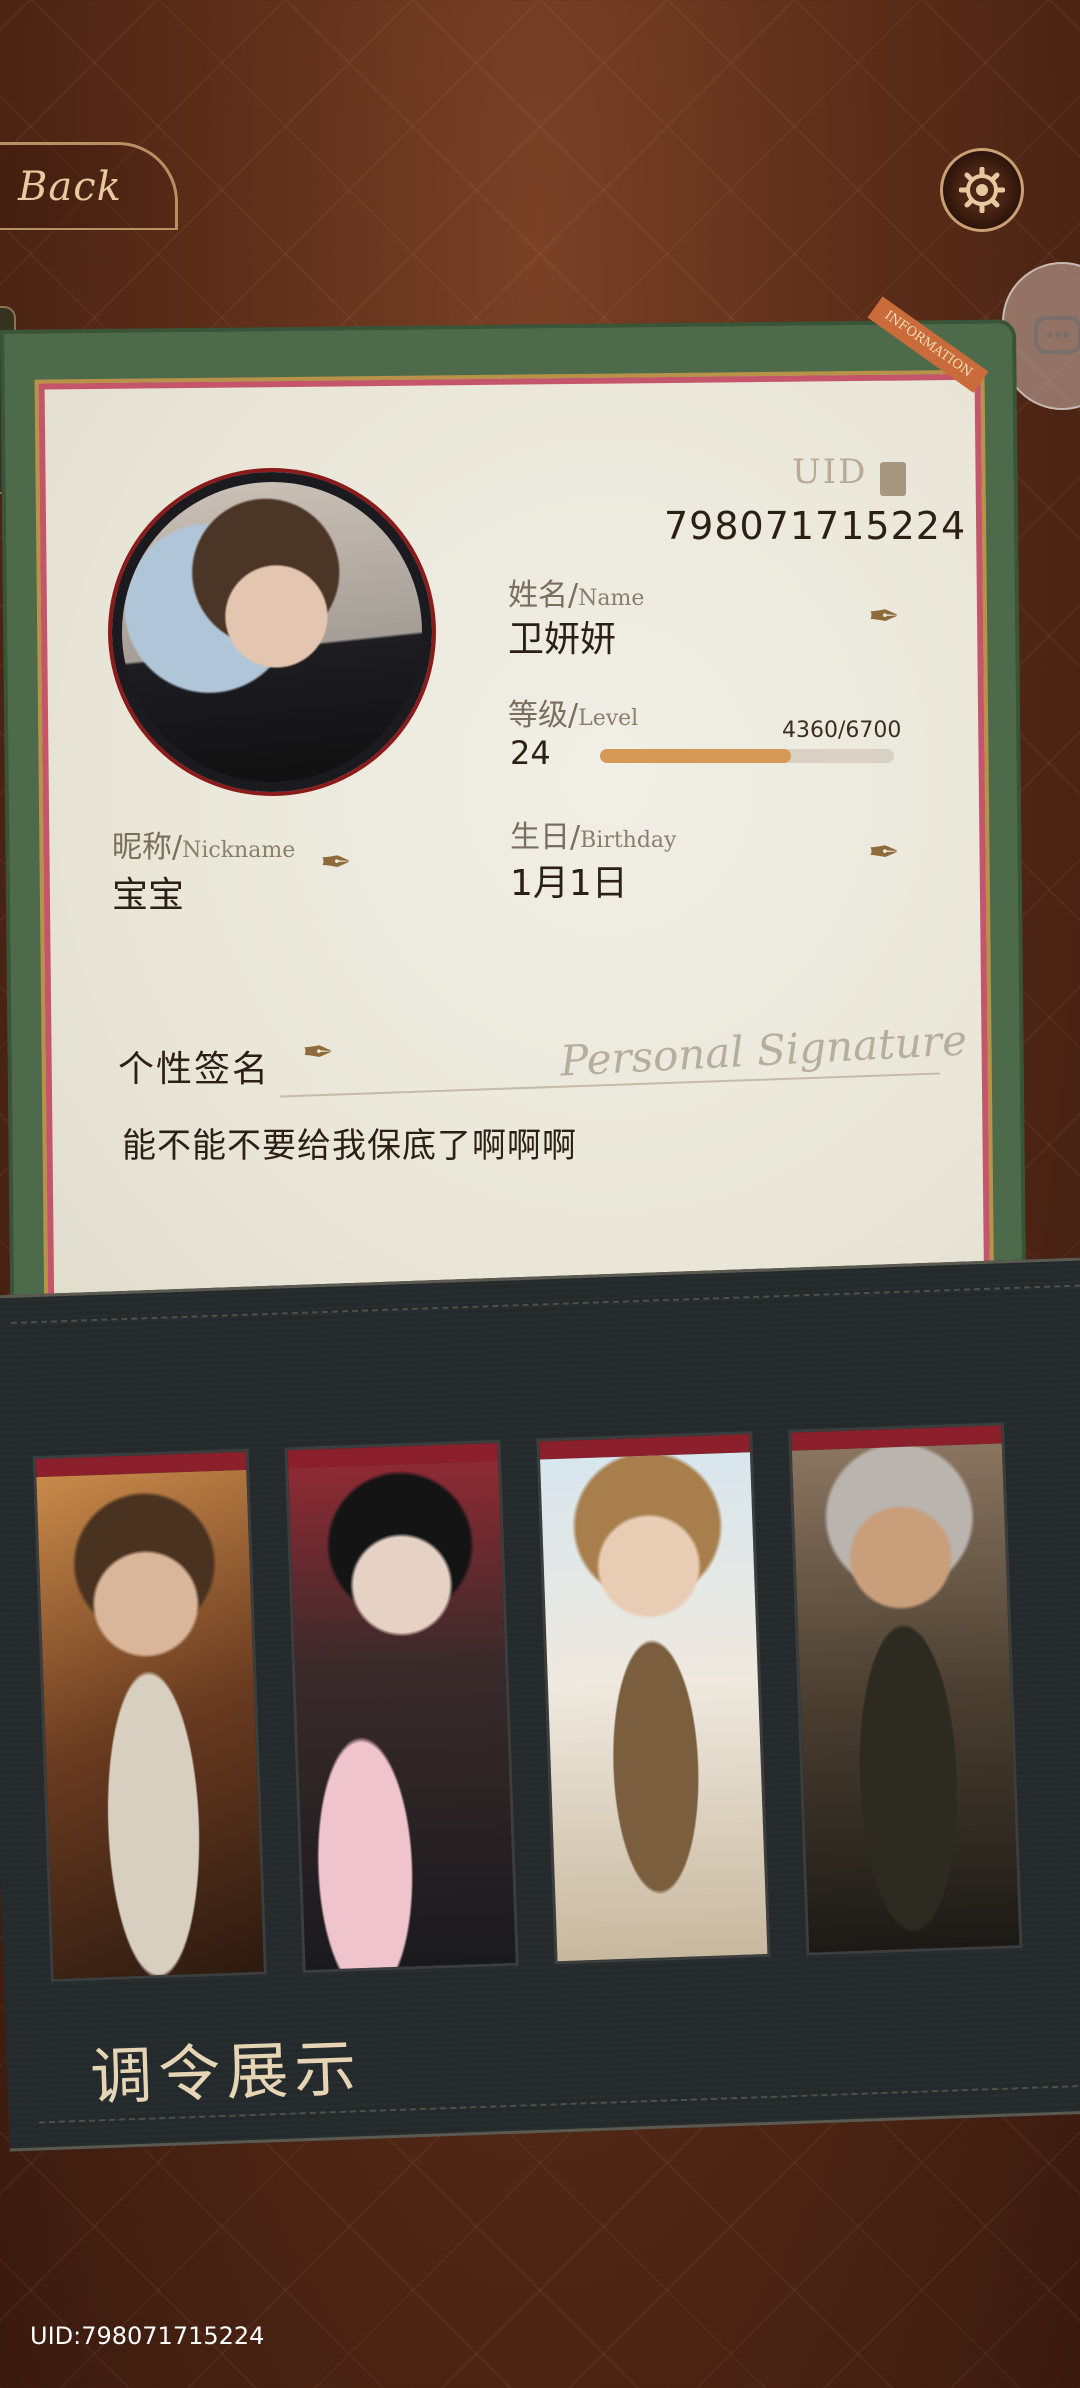 The image size is (1080, 2388). I want to click on nickname-label: 昵称/Nickname, so click(203, 844).